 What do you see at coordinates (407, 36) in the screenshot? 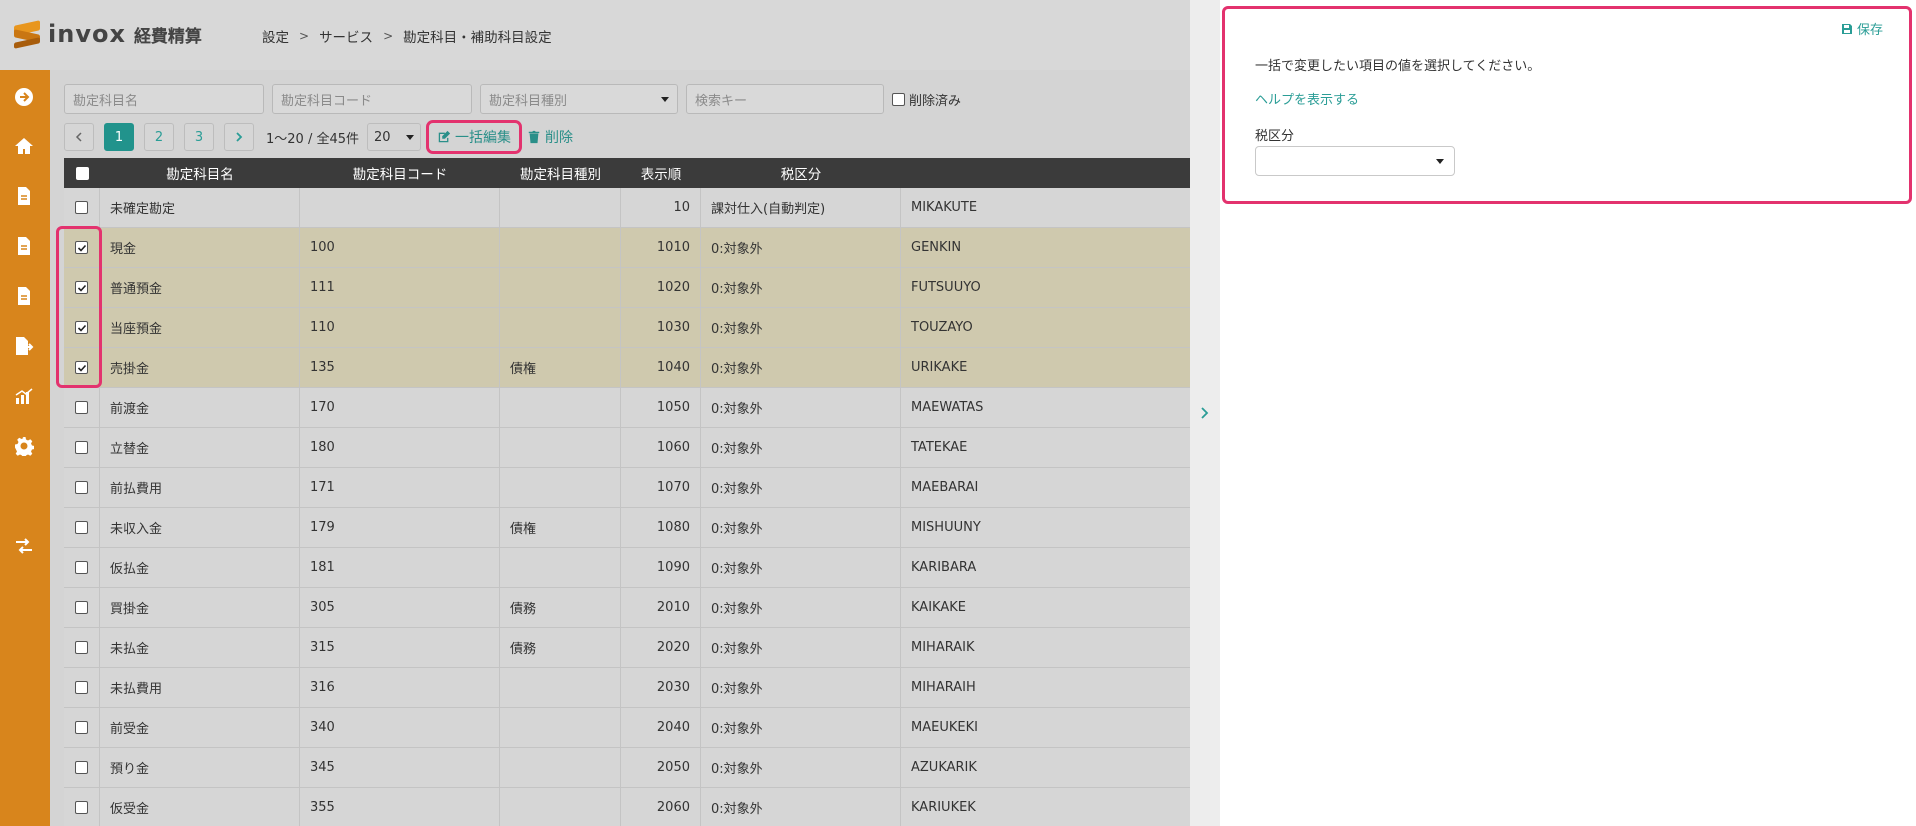
I see `breadcrumb: 設定 > サービス > 勘定科目・補助科目設定` at bounding box center [407, 36].